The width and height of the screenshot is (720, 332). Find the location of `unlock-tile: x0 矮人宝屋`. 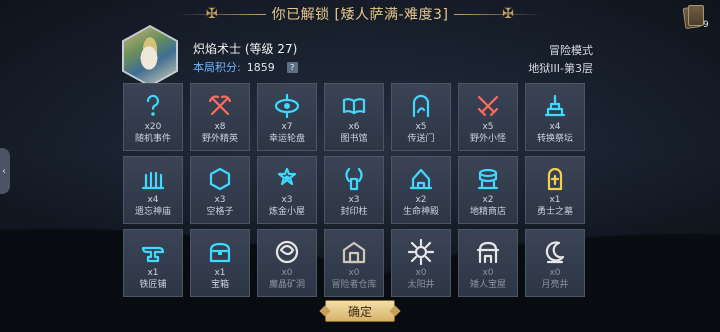

unlock-tile: x0 矮人宝屋 is located at coordinates (488, 263).